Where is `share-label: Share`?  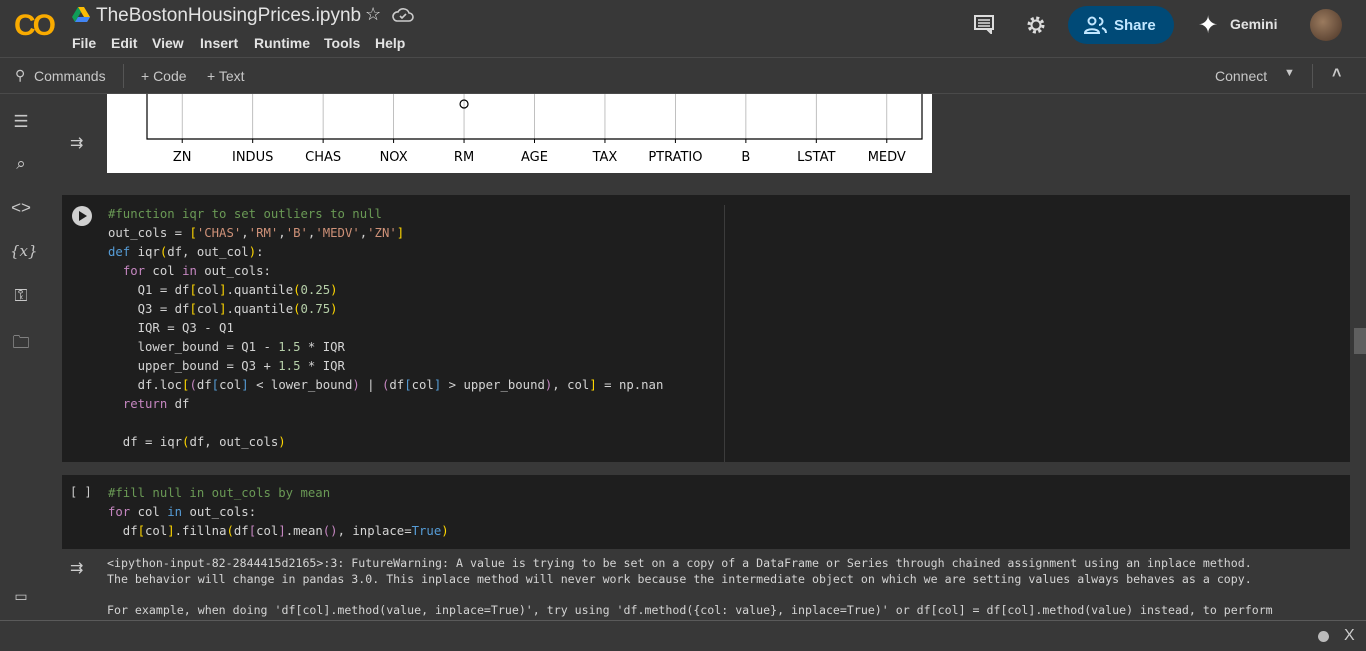 share-label: Share is located at coordinates (1135, 25).